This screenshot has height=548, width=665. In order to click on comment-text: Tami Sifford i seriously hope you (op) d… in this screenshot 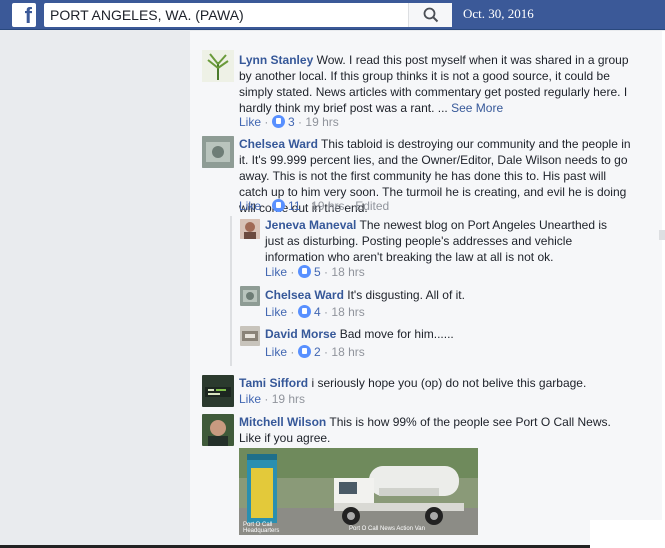, I will do `click(435, 383)`.